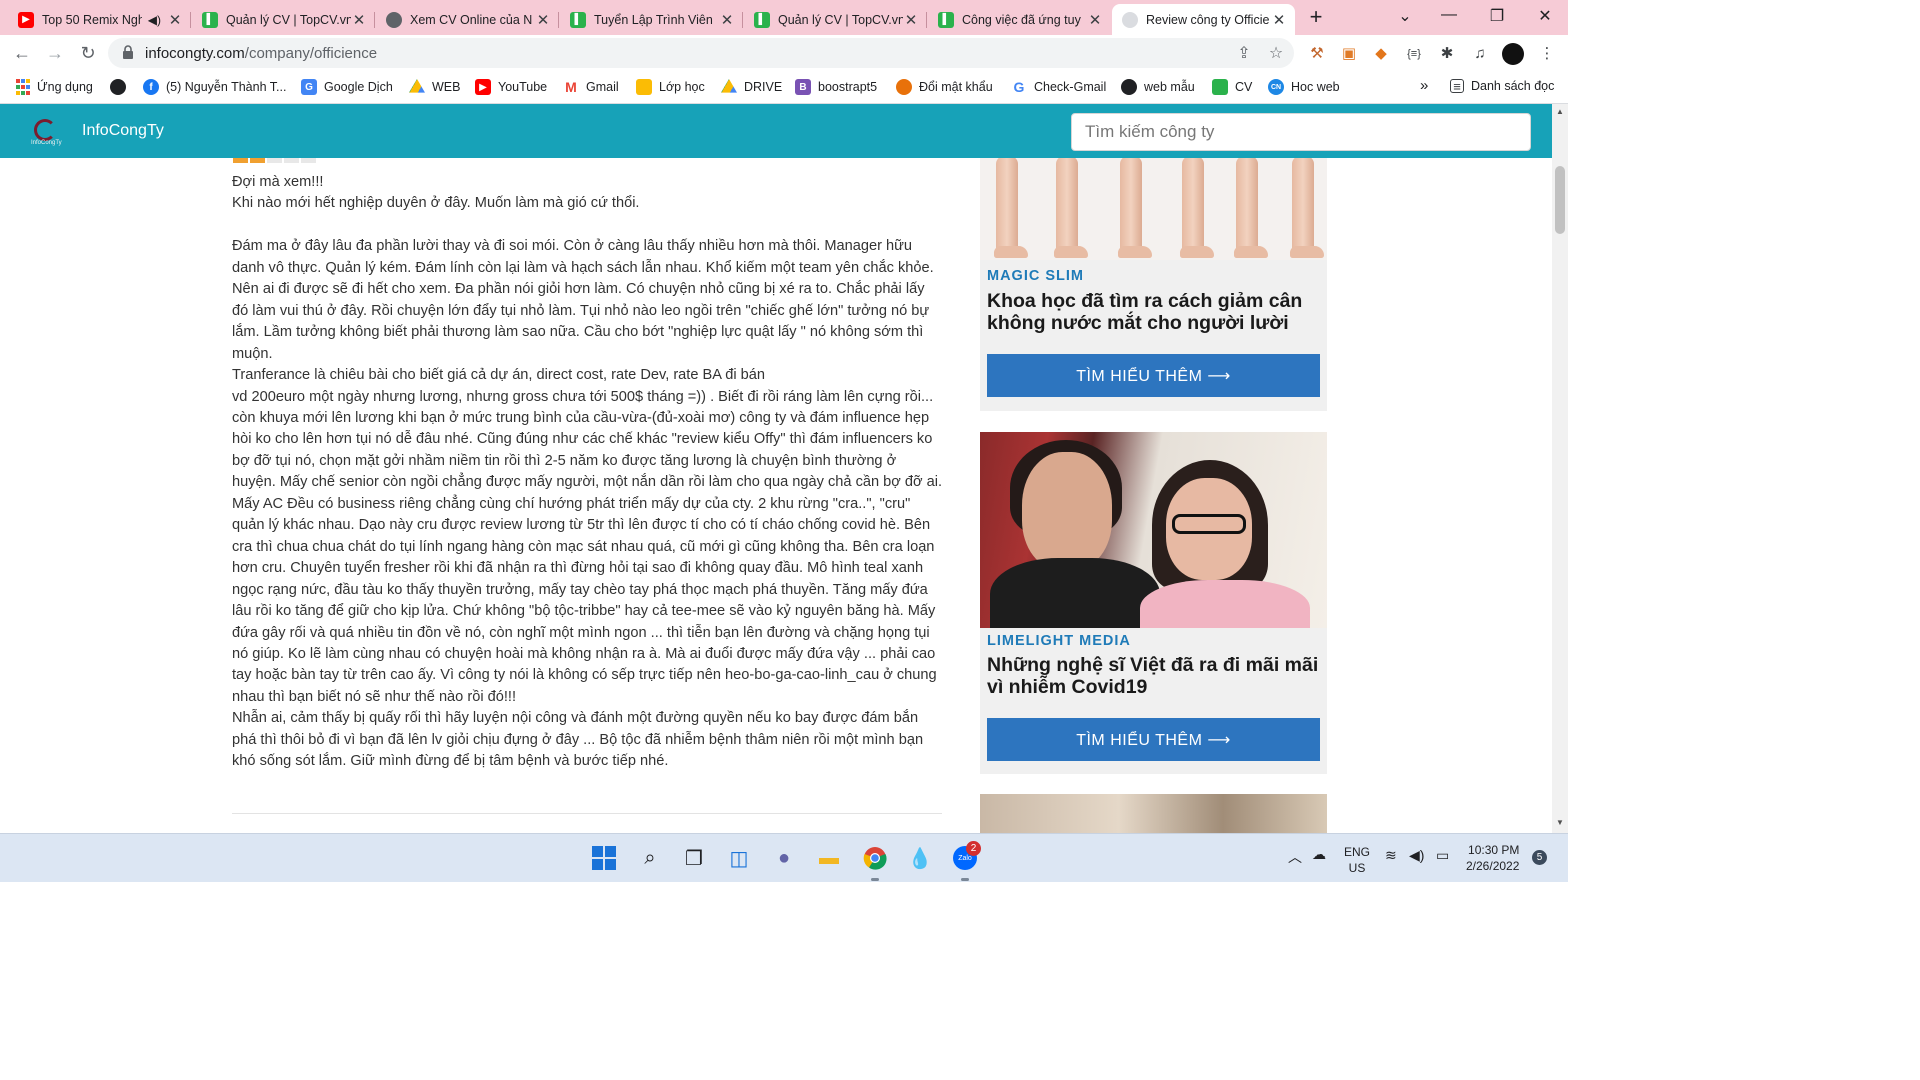  Describe the element at coordinates (920, 858) in the screenshot. I see `app-drop-icon: 💧` at that location.